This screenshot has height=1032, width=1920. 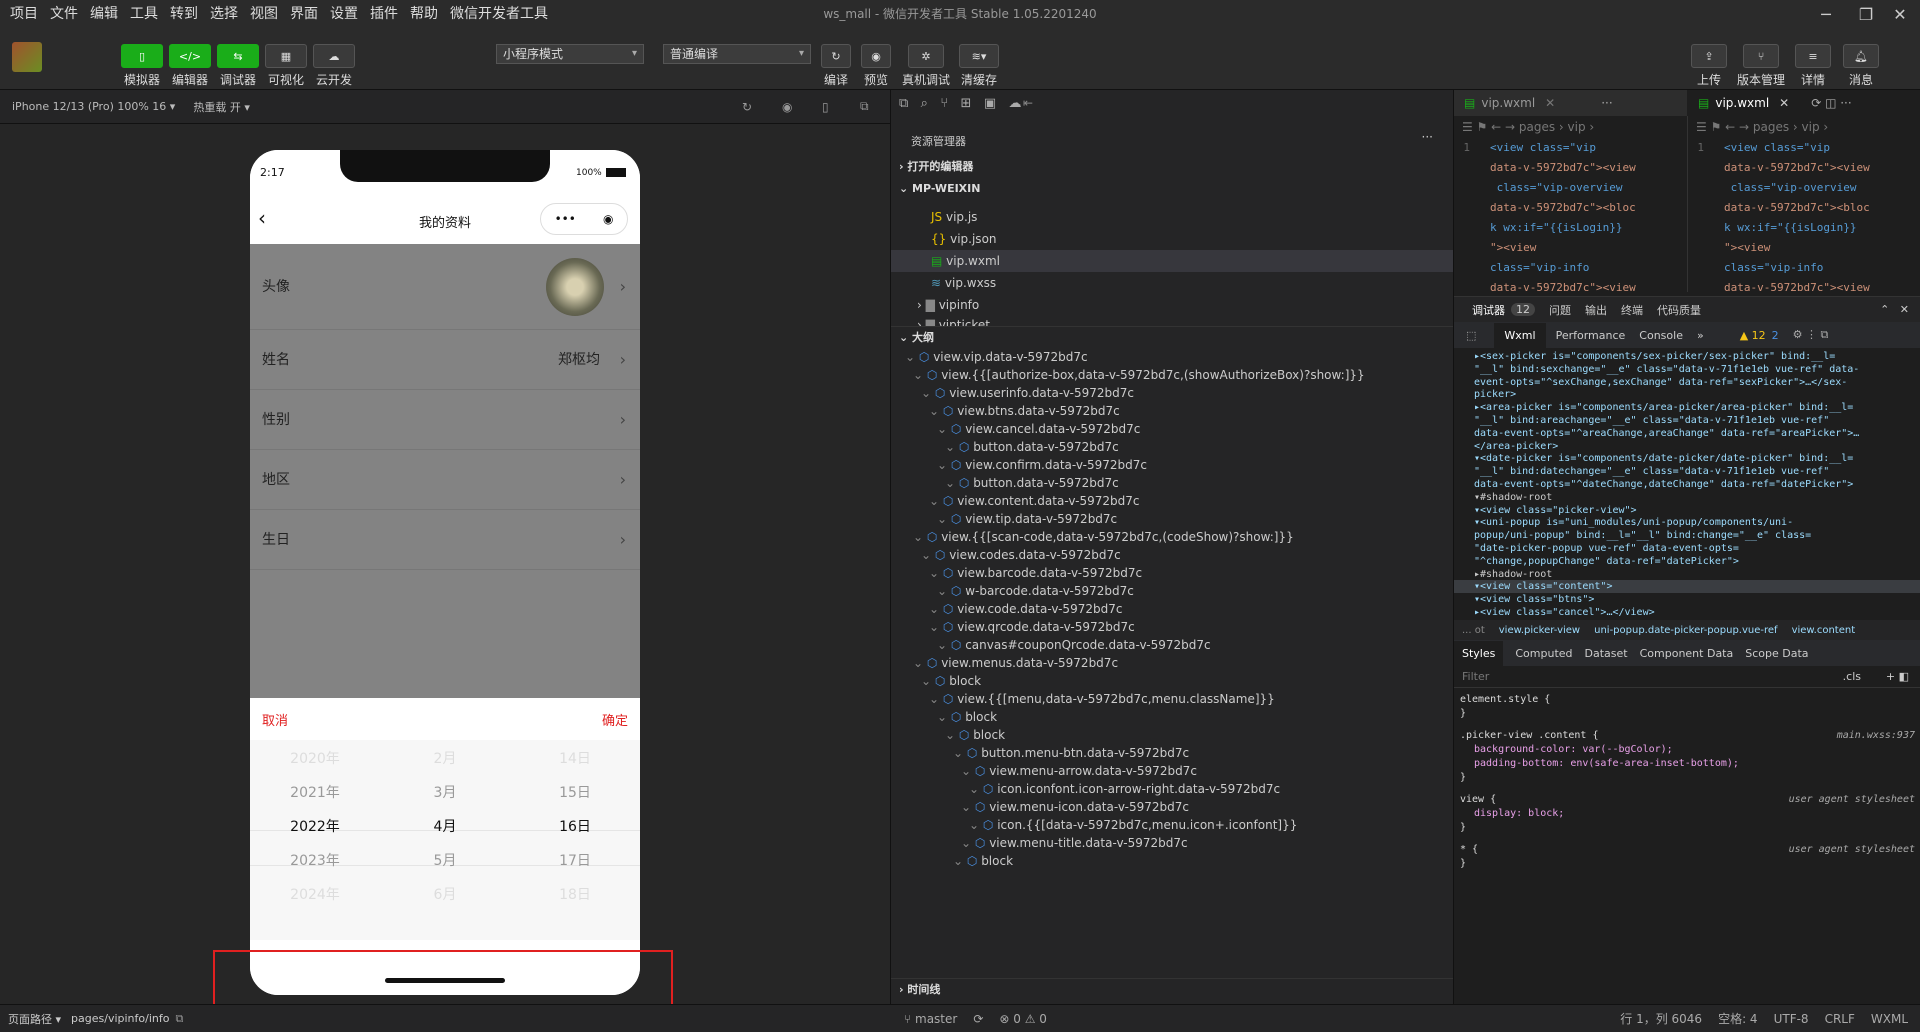 I want to click on row-region: 地区 ›, so click(x=445, y=480).